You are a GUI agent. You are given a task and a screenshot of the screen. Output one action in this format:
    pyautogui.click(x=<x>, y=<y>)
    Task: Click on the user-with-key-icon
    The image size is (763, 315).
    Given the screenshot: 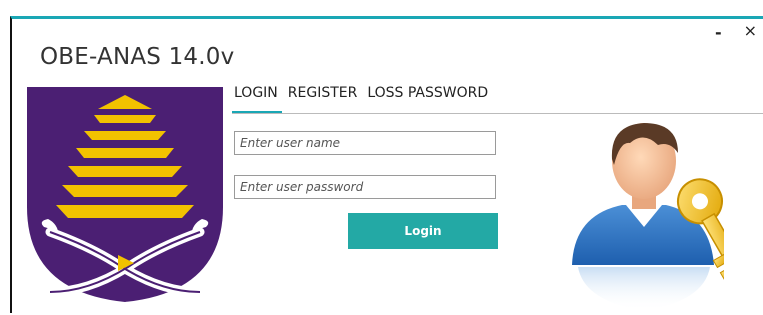 What is the action you would take?
    pyautogui.click(x=648, y=217)
    